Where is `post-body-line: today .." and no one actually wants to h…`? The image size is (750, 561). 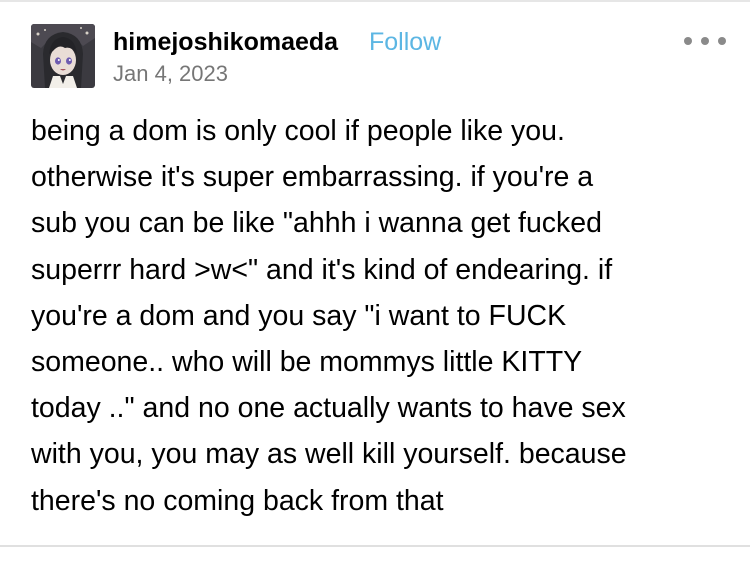
post-body-line: today .." and no one actually wants to h… is located at coordinates (328, 408).